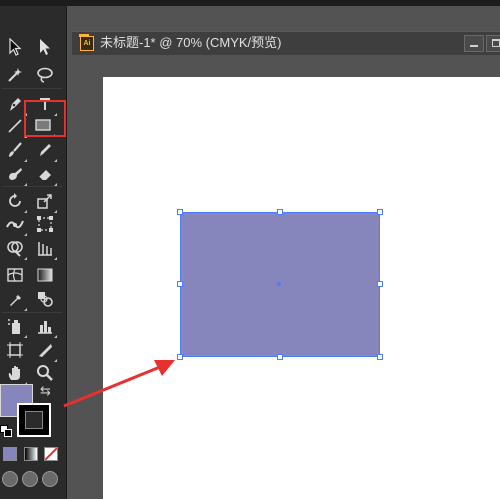  Describe the element at coordinates (45, 150) in the screenshot. I see `pencil-tool-icon` at that location.